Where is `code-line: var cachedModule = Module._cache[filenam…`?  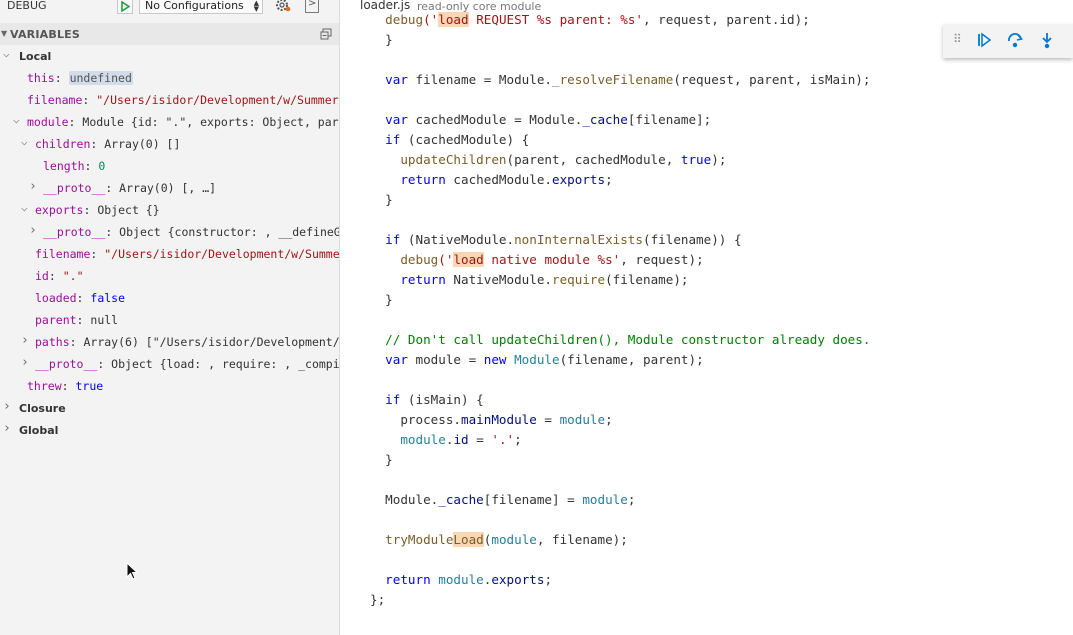 code-line: var cachedModule = Module._cache[filenam… is located at coordinates (540, 120).